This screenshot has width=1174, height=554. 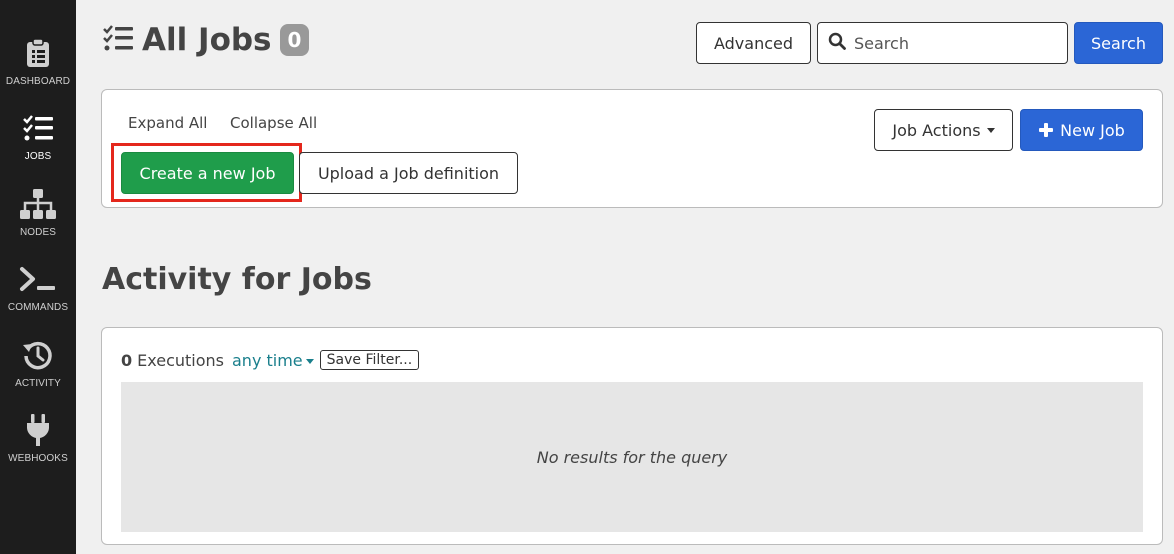 I want to click on terminal-icon, so click(x=38, y=279).